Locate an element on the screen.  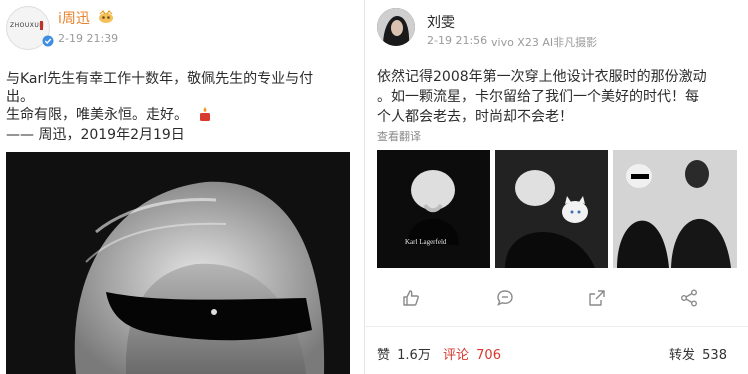
comments-label: 评论 is located at coordinates (456, 355).